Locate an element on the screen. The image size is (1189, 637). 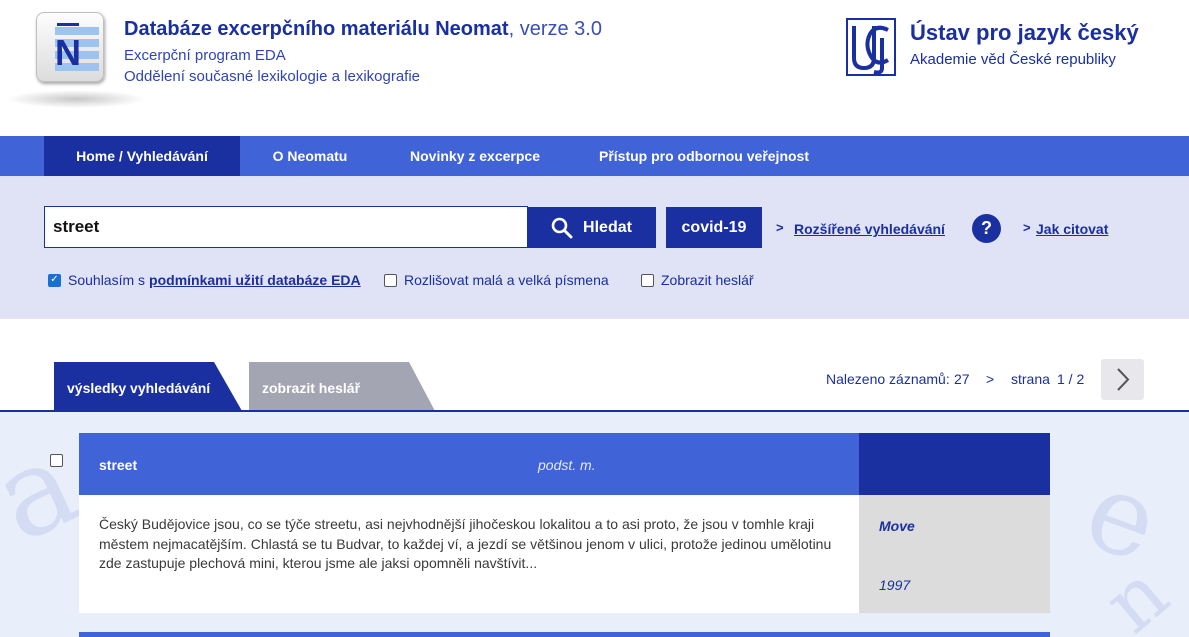
case-sensitive-label: Rozlišovat malá a velká písmena is located at coordinates (506, 280).